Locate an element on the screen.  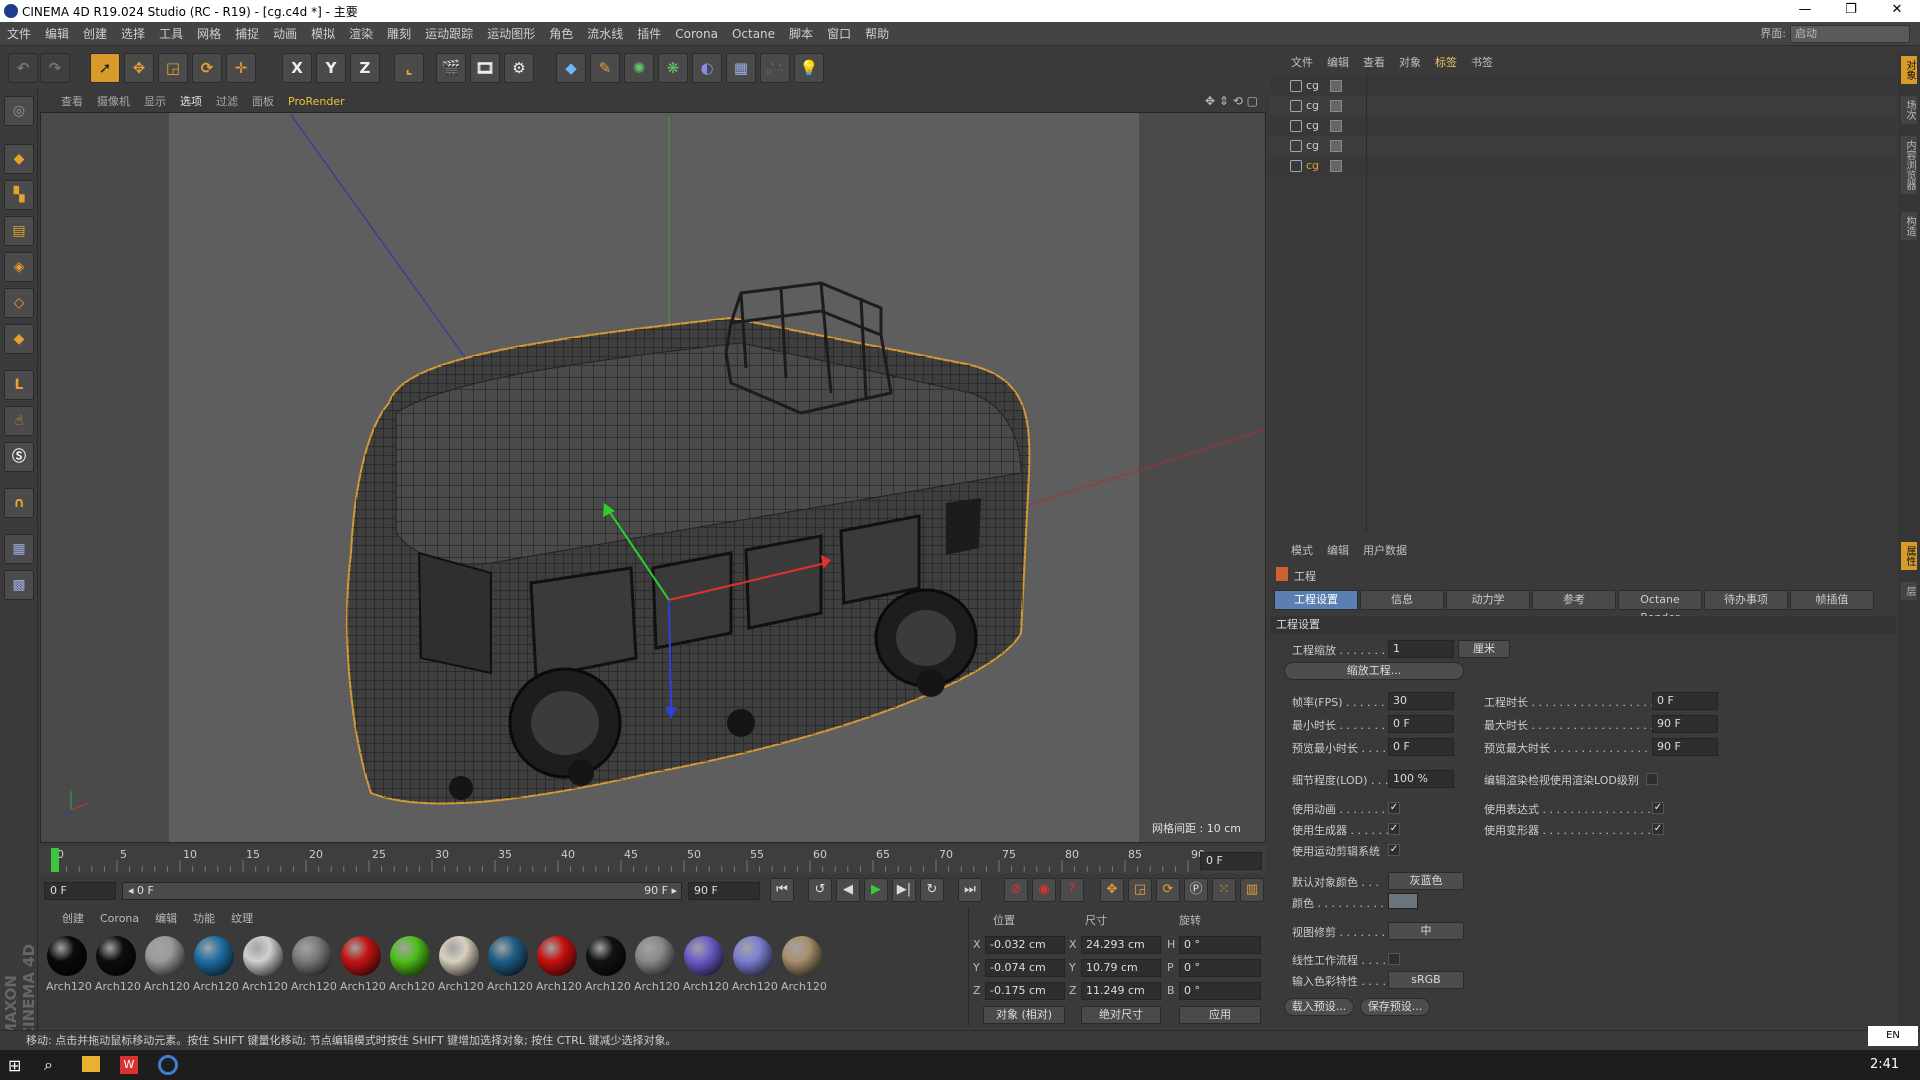
z-axis-button: Z is located at coordinates (365, 68).